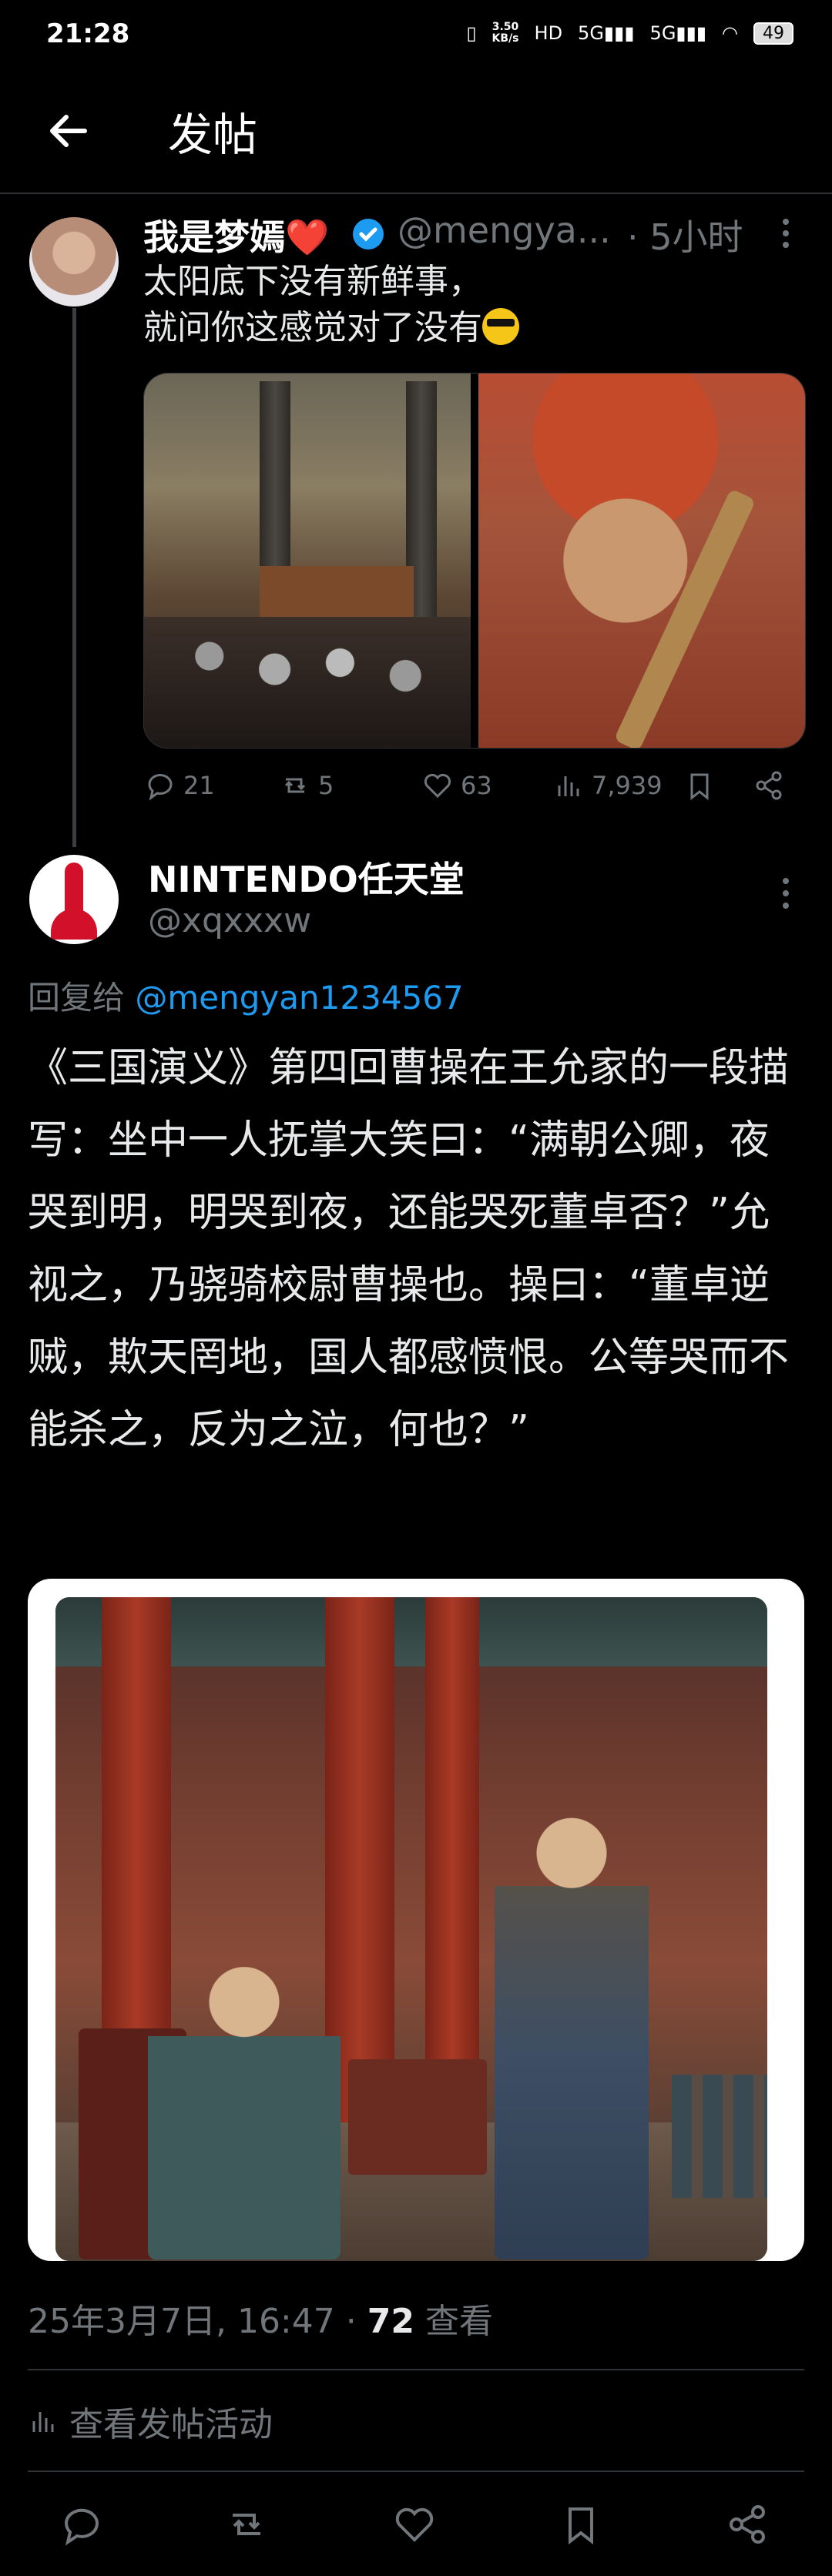 Image resolution: width=832 pixels, height=2576 pixels. I want to click on share-button, so click(769, 785).